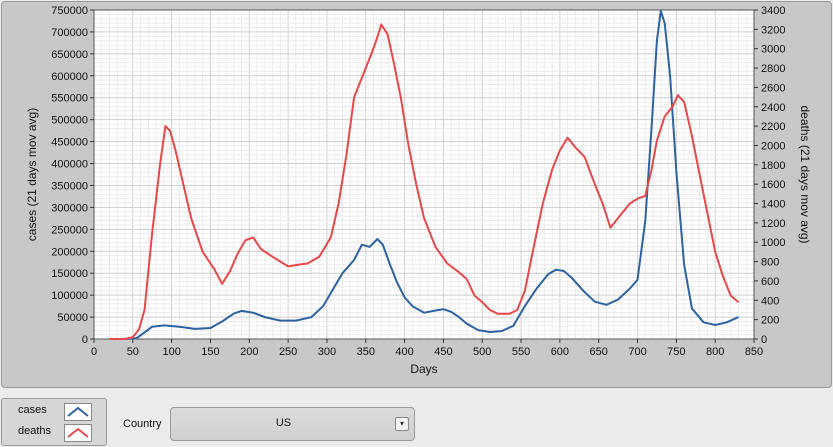  I want to click on x-tick-label: 150, so click(210, 352).